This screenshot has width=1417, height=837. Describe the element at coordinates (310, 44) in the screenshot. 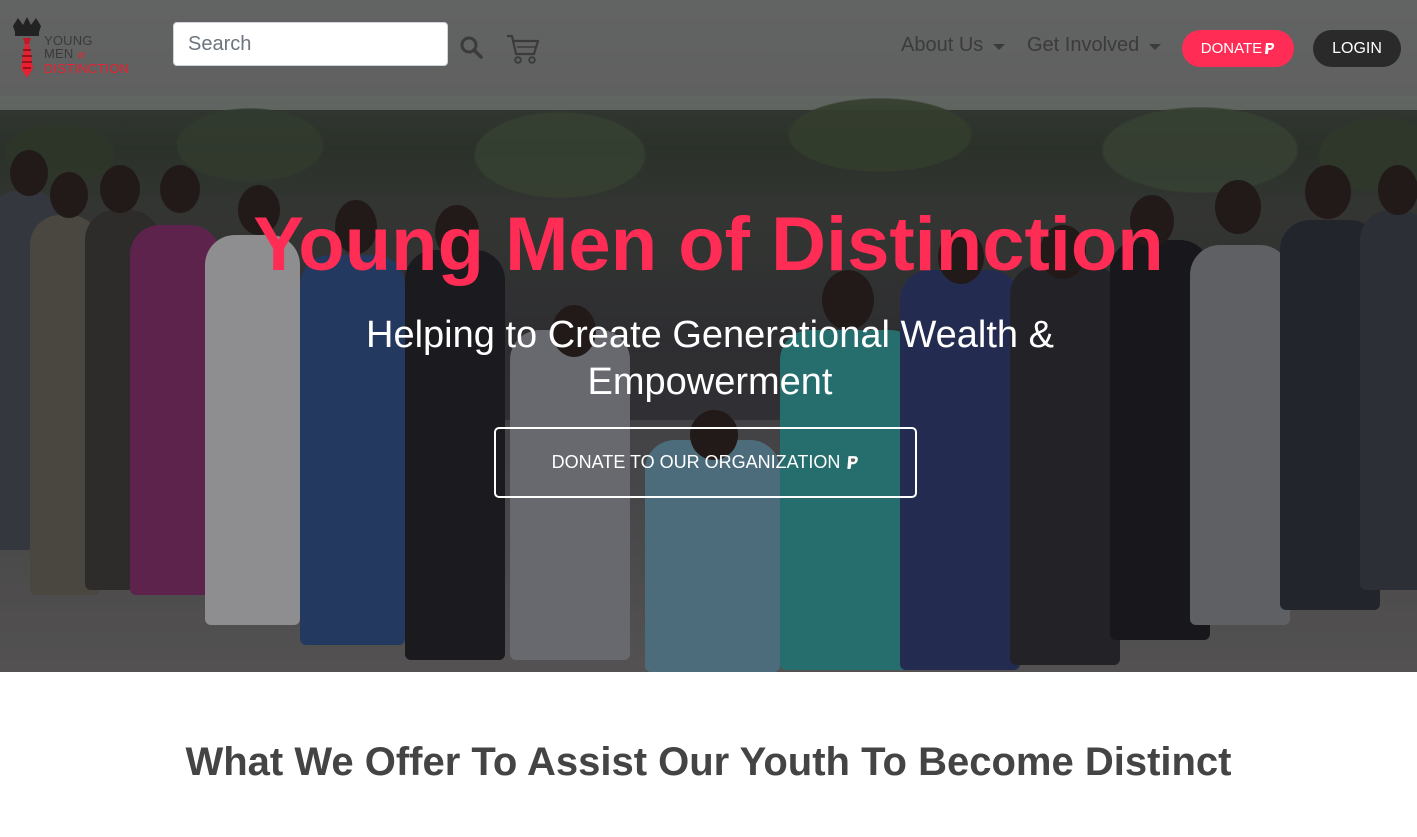

I see `search-input` at that location.